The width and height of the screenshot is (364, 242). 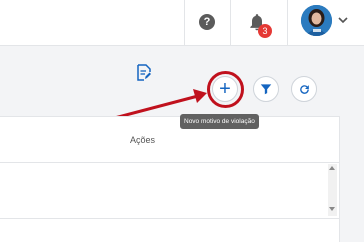 I want to click on filter-button, so click(x=266, y=89).